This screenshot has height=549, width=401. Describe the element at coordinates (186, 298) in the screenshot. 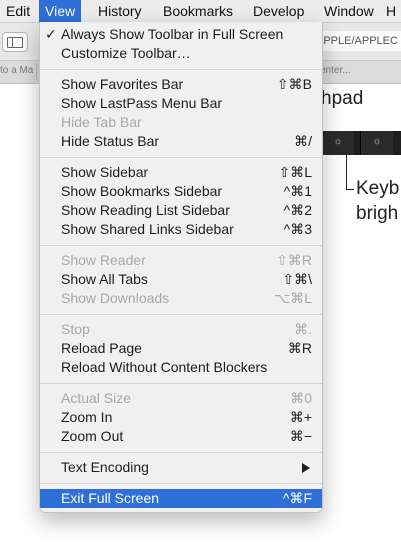

I see `menu-item-show-downloads: Show Downloads ⌥⌘L` at that location.